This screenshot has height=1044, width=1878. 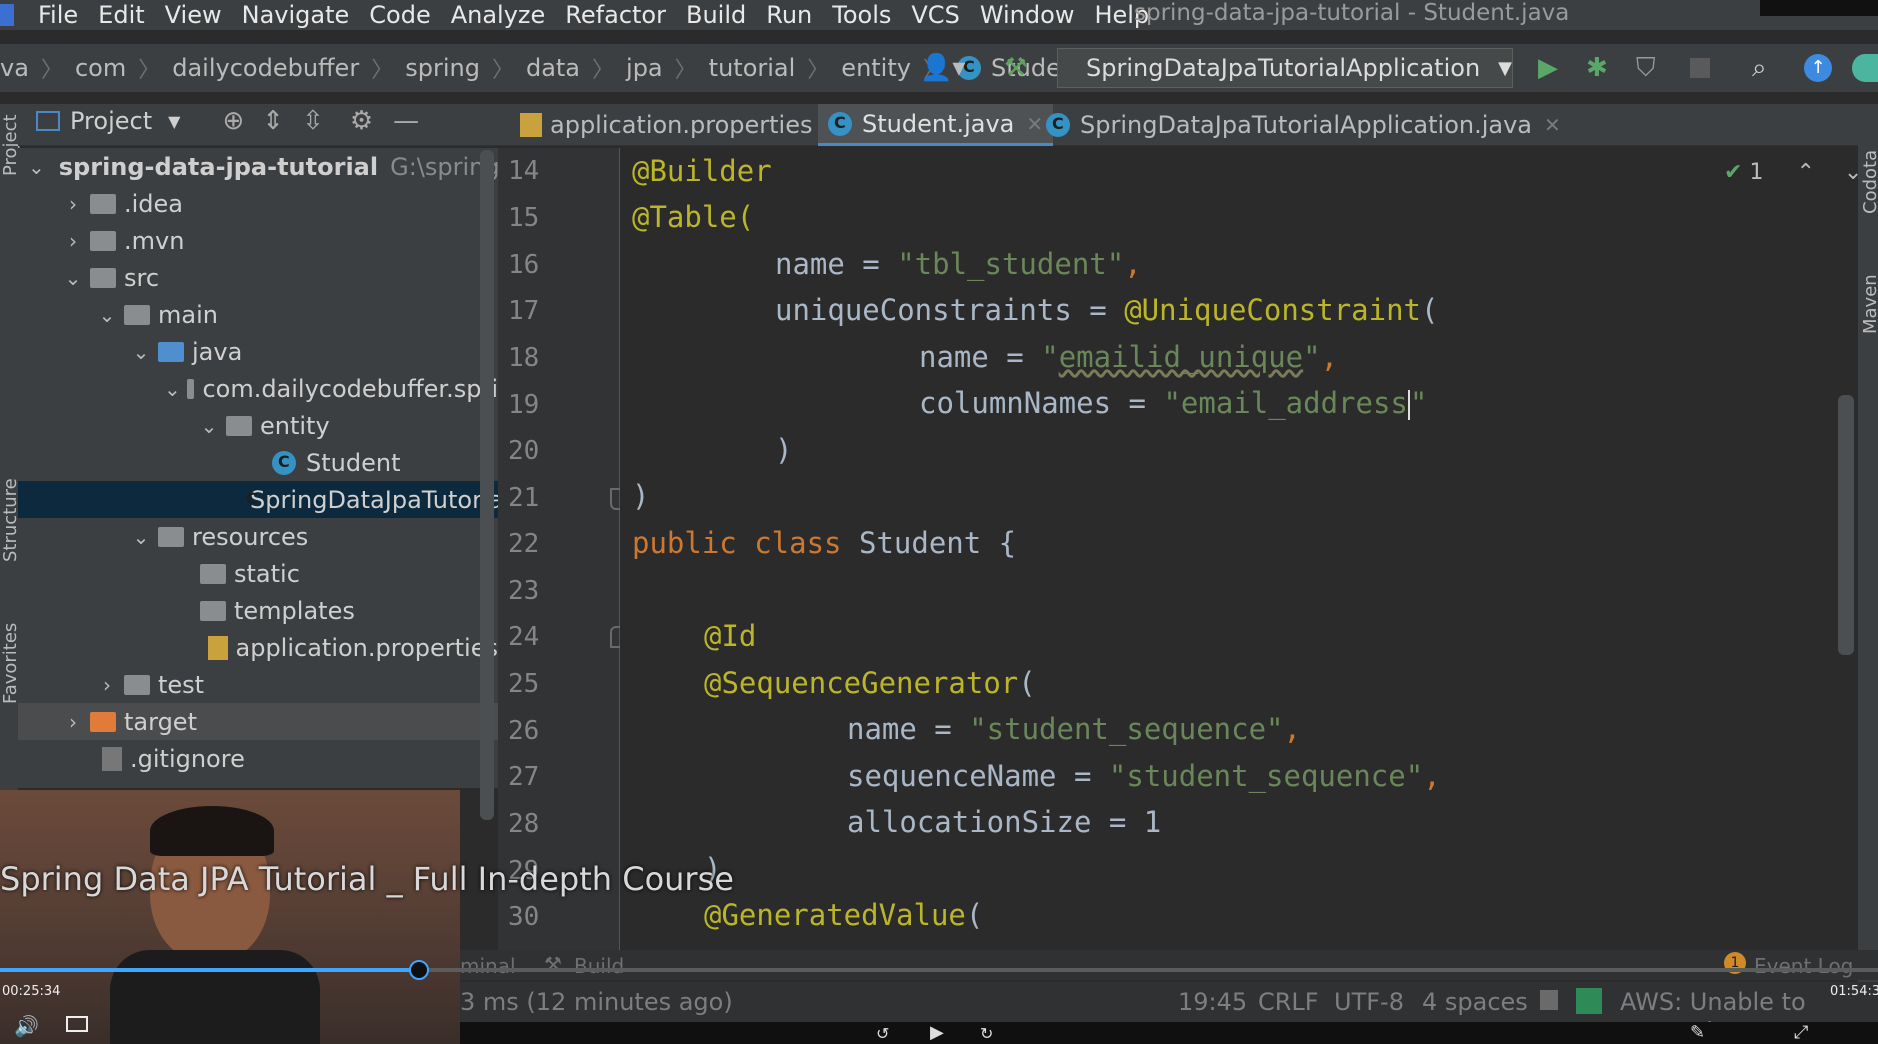 What do you see at coordinates (1818, 68) in the screenshot?
I see `update-icon: ↑` at bounding box center [1818, 68].